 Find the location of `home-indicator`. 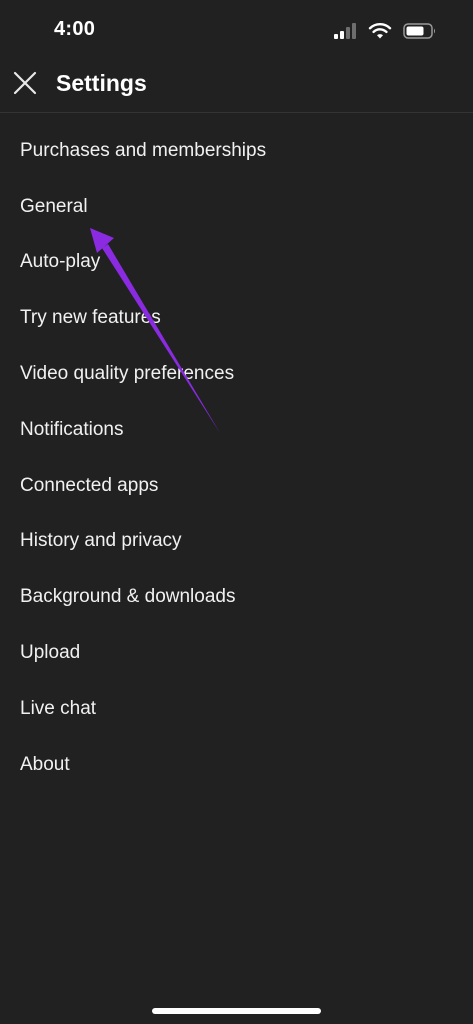

home-indicator is located at coordinates (236, 1011).